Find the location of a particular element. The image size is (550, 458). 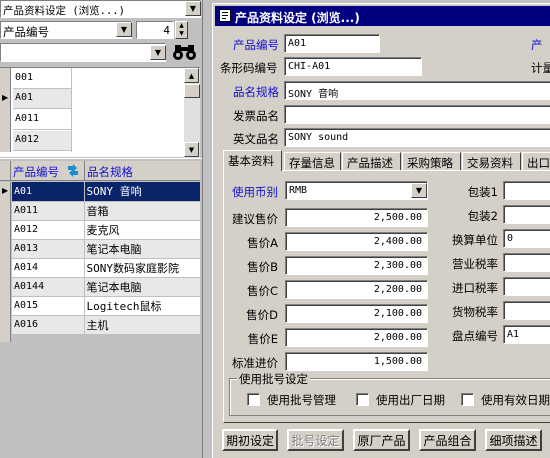

search-text-input is located at coordinates (83, 52).